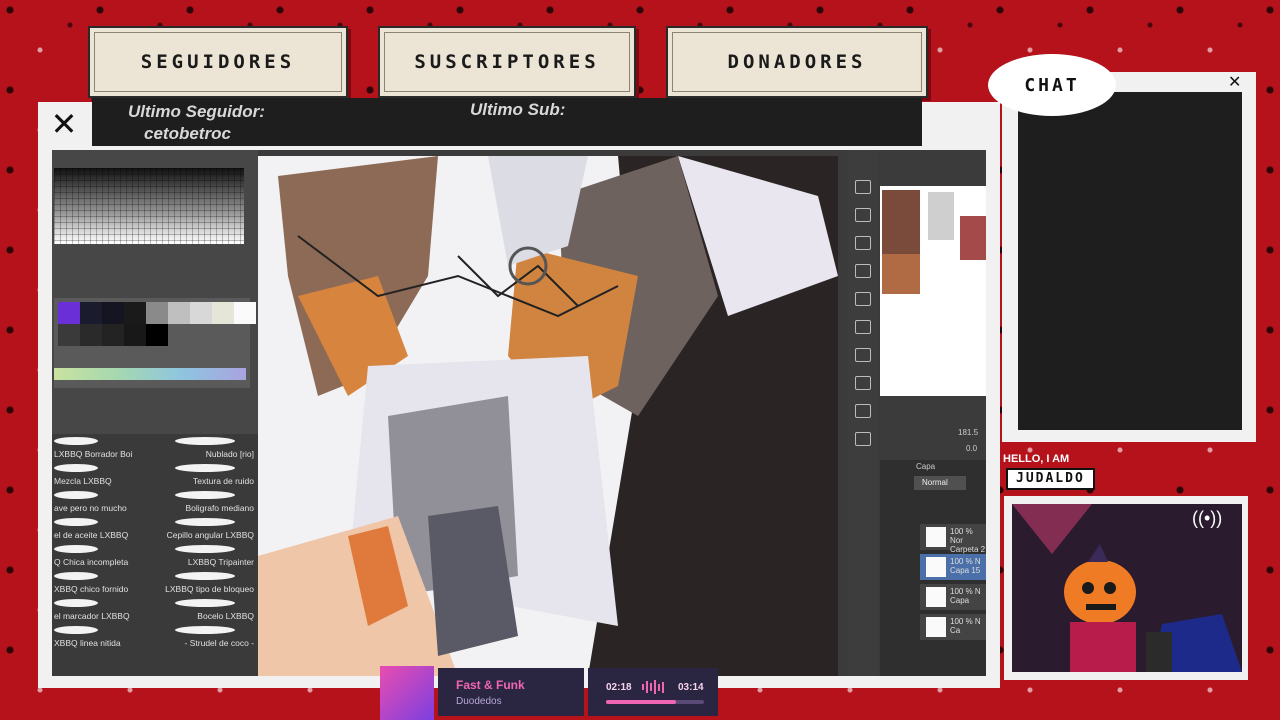 Image resolution: width=1280 pixels, height=720 pixels. What do you see at coordinates (968, 540) in the screenshot?
I see `layer-info: 100 % Nor Carpeta 2` at bounding box center [968, 540].